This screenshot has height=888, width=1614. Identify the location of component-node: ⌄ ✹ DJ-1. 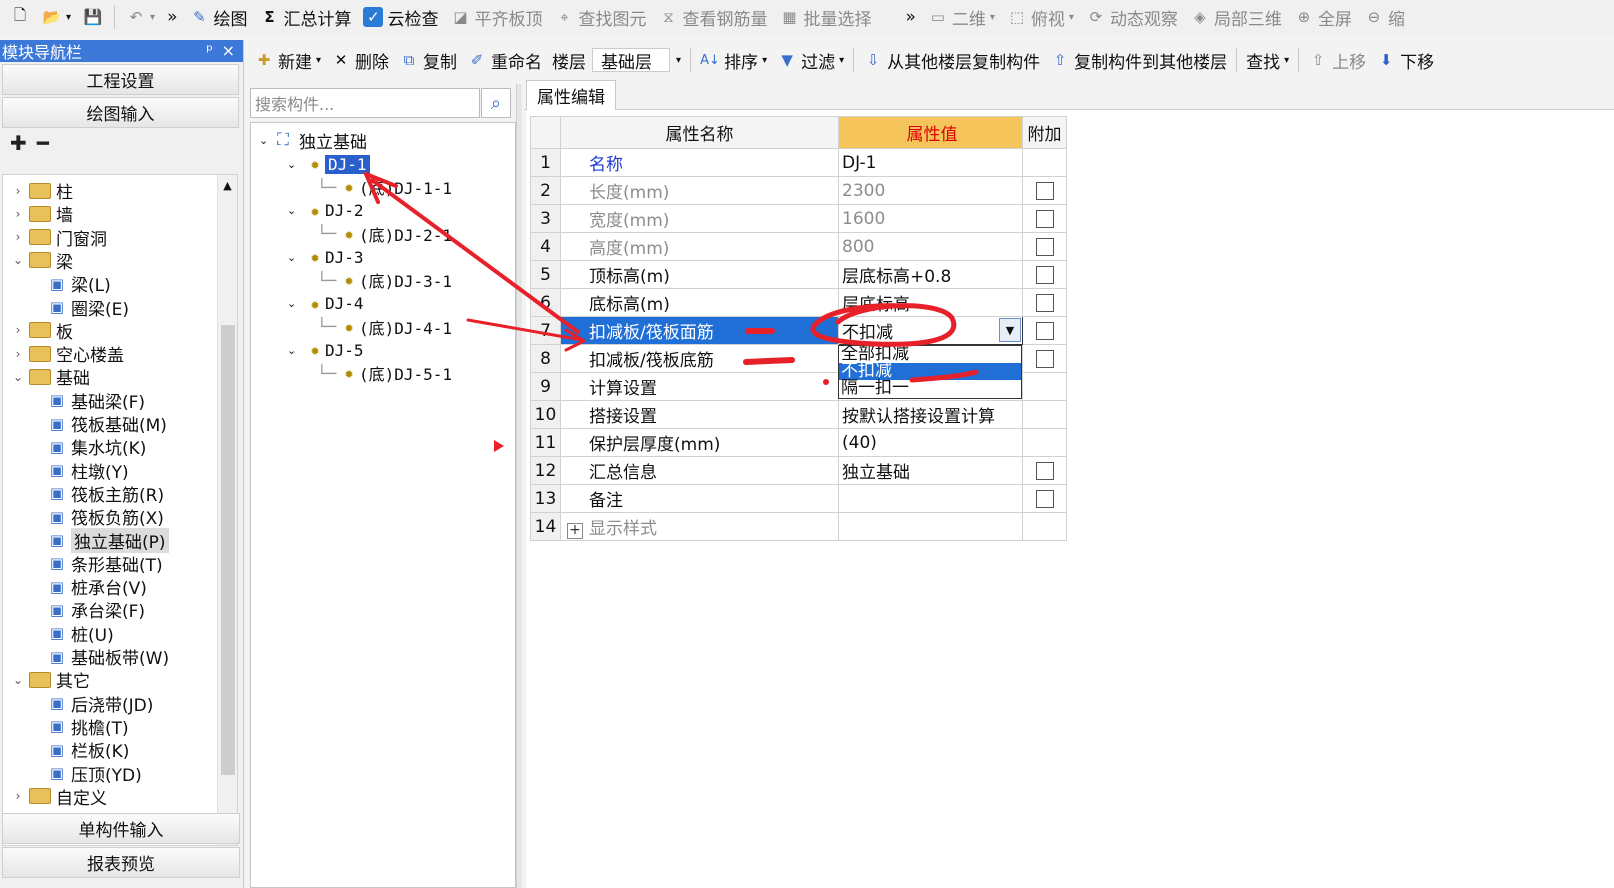
(328, 164).